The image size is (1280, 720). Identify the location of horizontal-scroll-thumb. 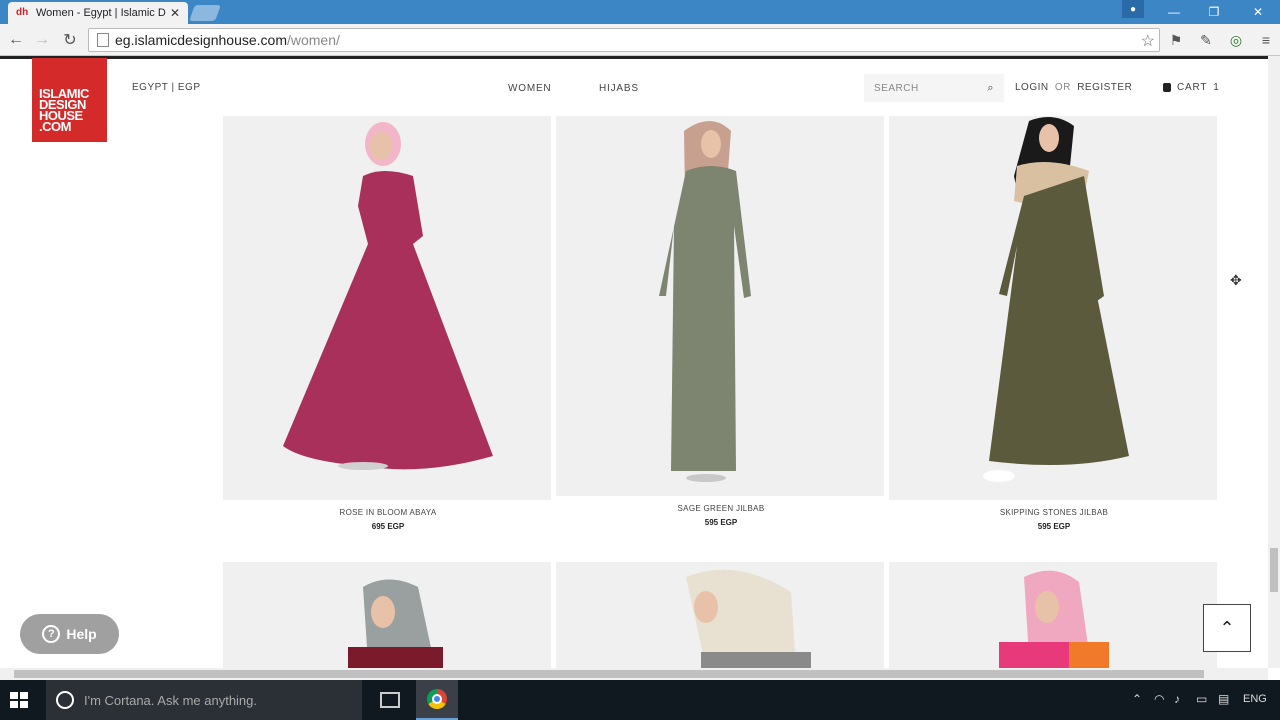
(609, 674).